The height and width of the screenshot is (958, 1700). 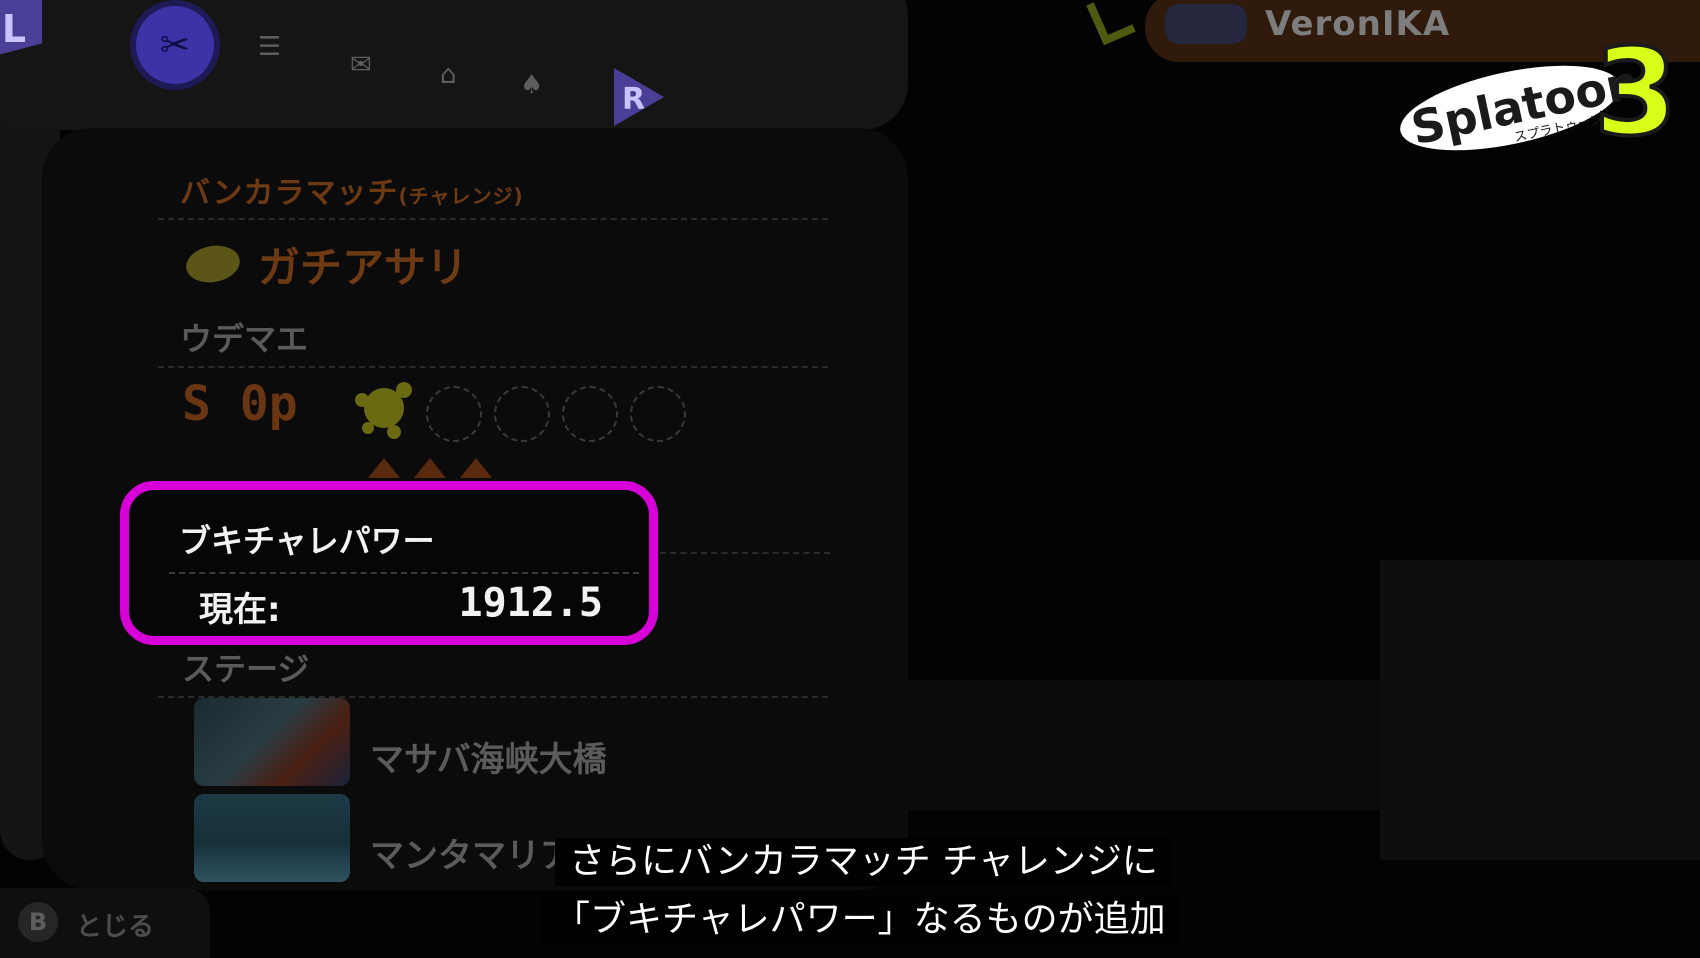 I want to click on squid-icon: ♠, so click(x=532, y=85).